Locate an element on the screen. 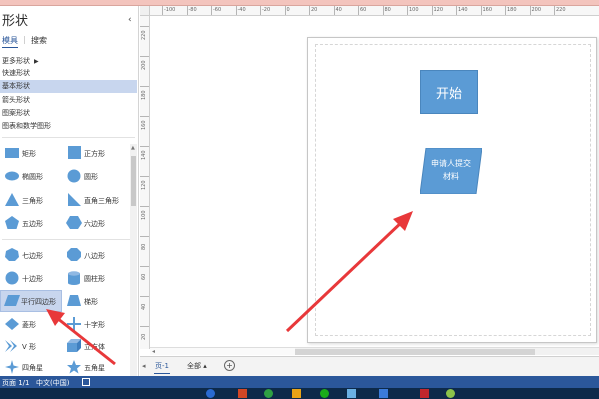 Image resolution: width=599 pixels, height=399 pixels. shape-label: 矩形 is located at coordinates (29, 154).